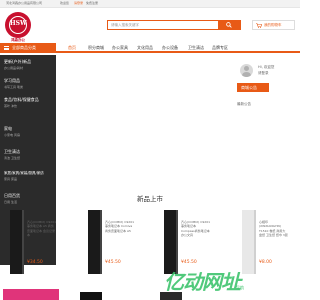 The image size is (320, 300). I want to click on all-categories-button: 全部商品分类, so click(28, 48).